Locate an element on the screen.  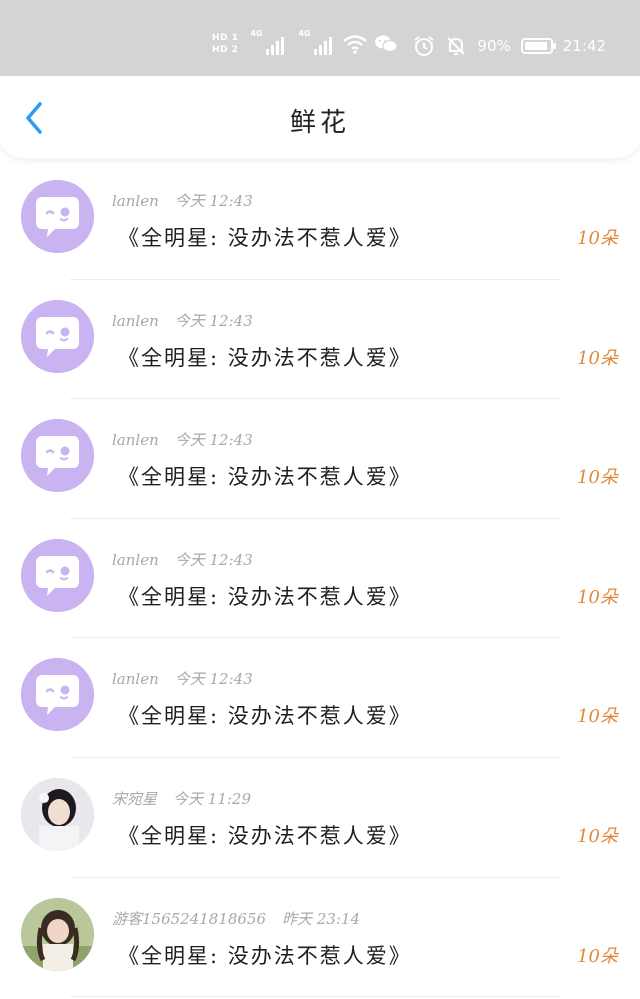
page-title: 鲜花 is located at coordinates (319, 123).